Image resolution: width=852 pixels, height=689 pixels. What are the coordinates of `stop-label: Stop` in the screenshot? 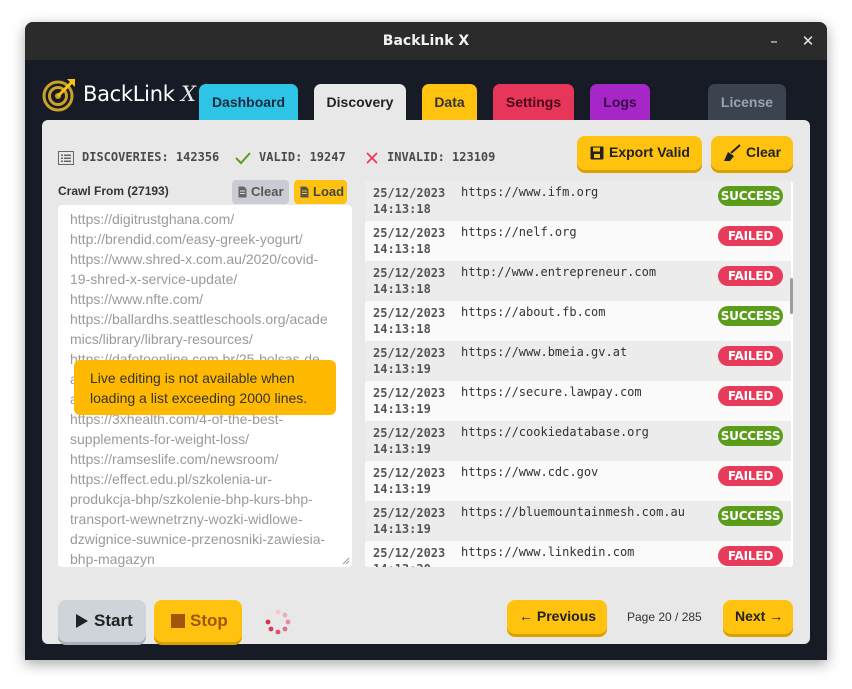 It's located at (209, 620).